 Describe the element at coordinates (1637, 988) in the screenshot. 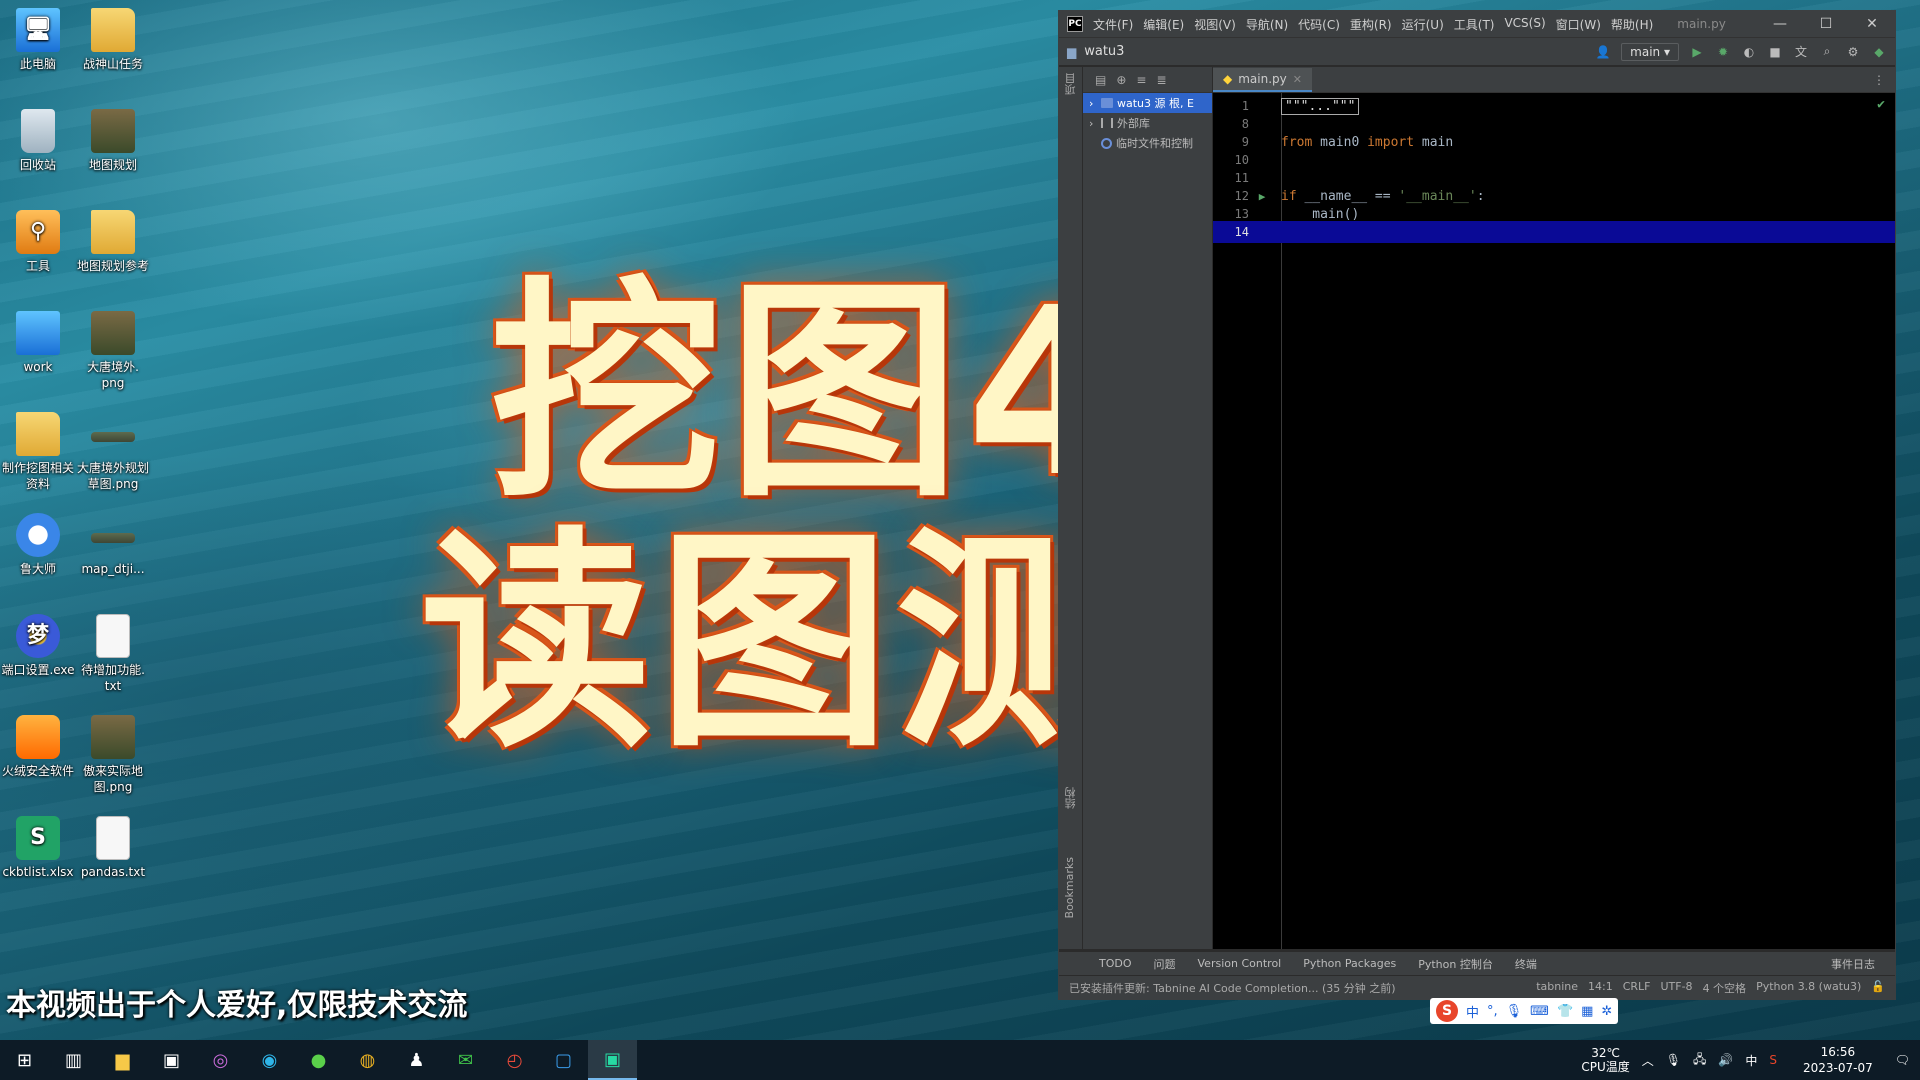

I see `line-separator: CRLF` at that location.